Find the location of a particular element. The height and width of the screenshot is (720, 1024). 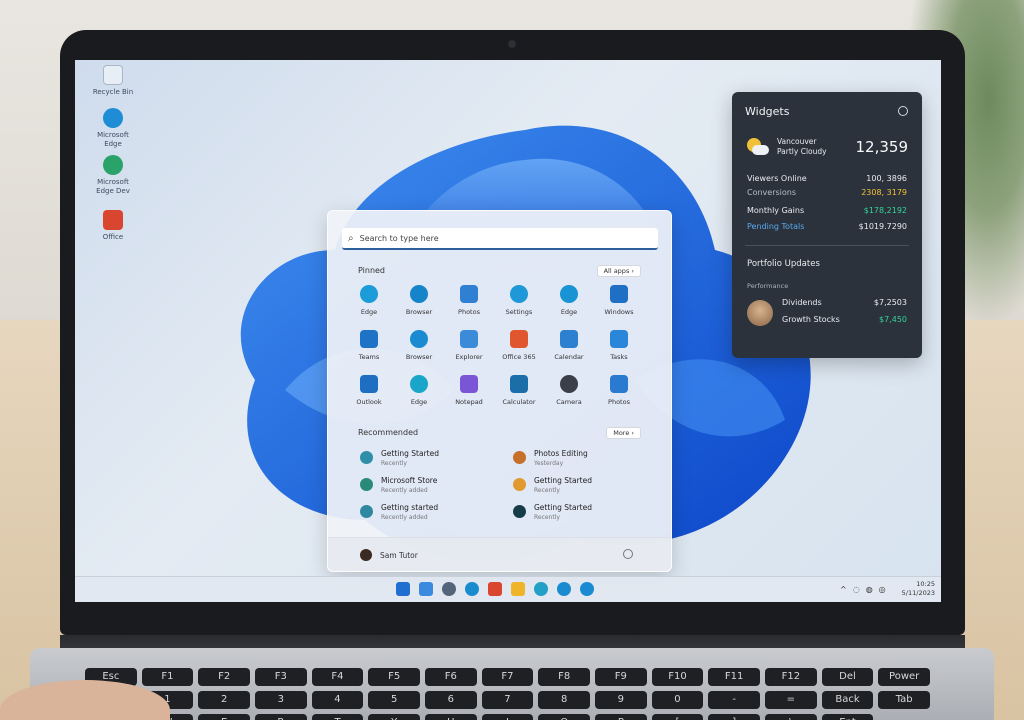

app-tile: Windows is located at coordinates (619, 300).